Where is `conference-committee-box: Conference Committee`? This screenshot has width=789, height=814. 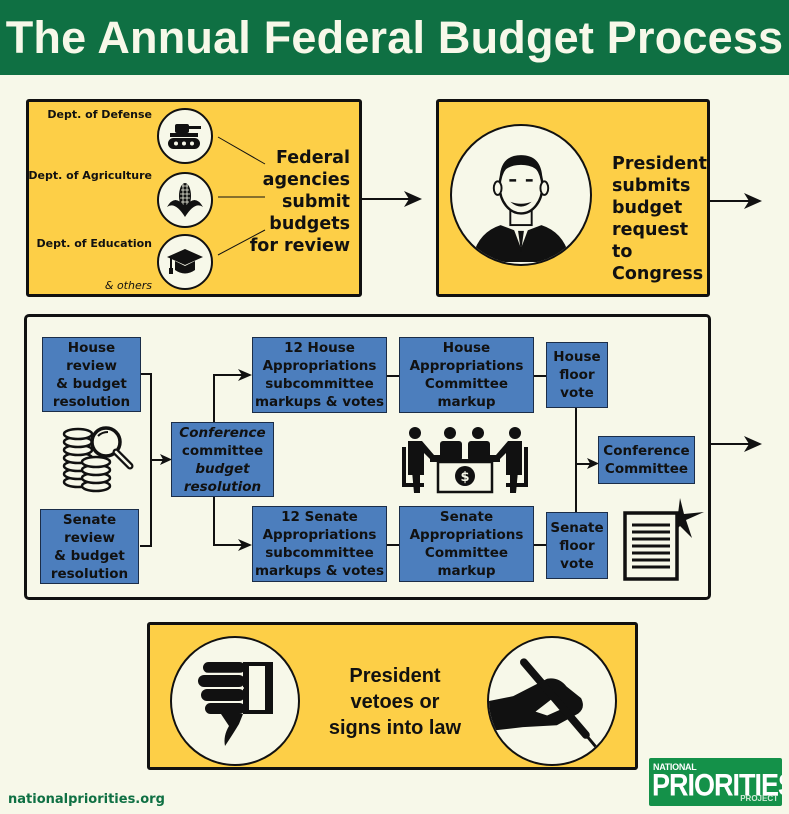
conference-committee-box: Conference Committee is located at coordinates (646, 460).